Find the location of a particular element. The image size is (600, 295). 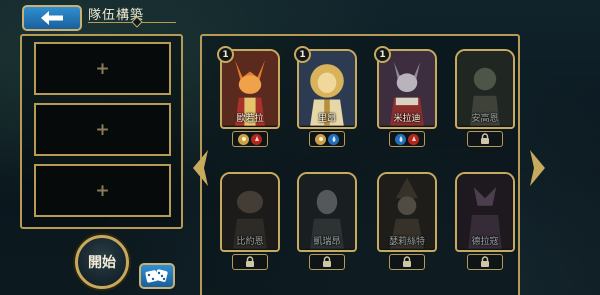

hero-name: 歐若拉 is located at coordinates (250, 119).